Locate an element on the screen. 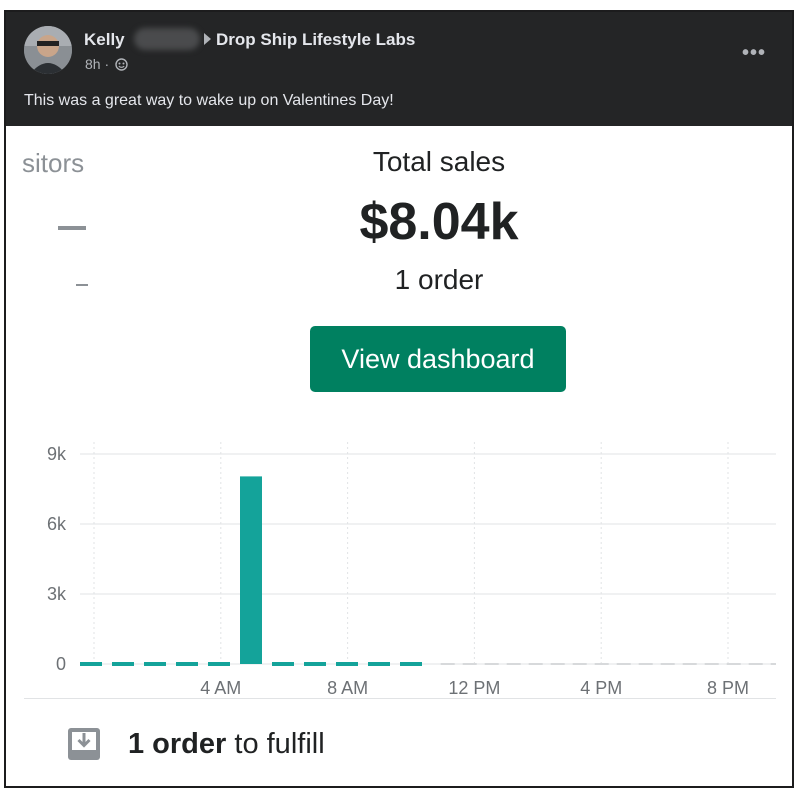  x-tick-label: 4 AM is located at coordinates (220, 687).